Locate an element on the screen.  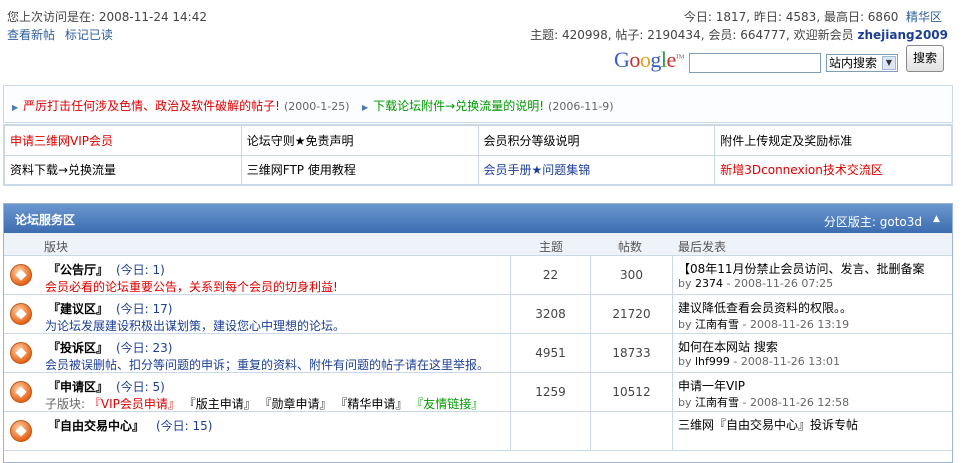
subforum-label: 子版块: is located at coordinates (65, 404).